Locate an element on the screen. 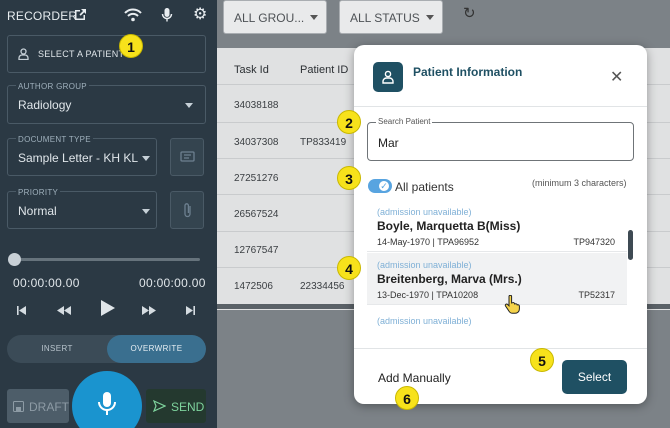  select-patient-button: SELECT A PATIENT is located at coordinates (106, 54).